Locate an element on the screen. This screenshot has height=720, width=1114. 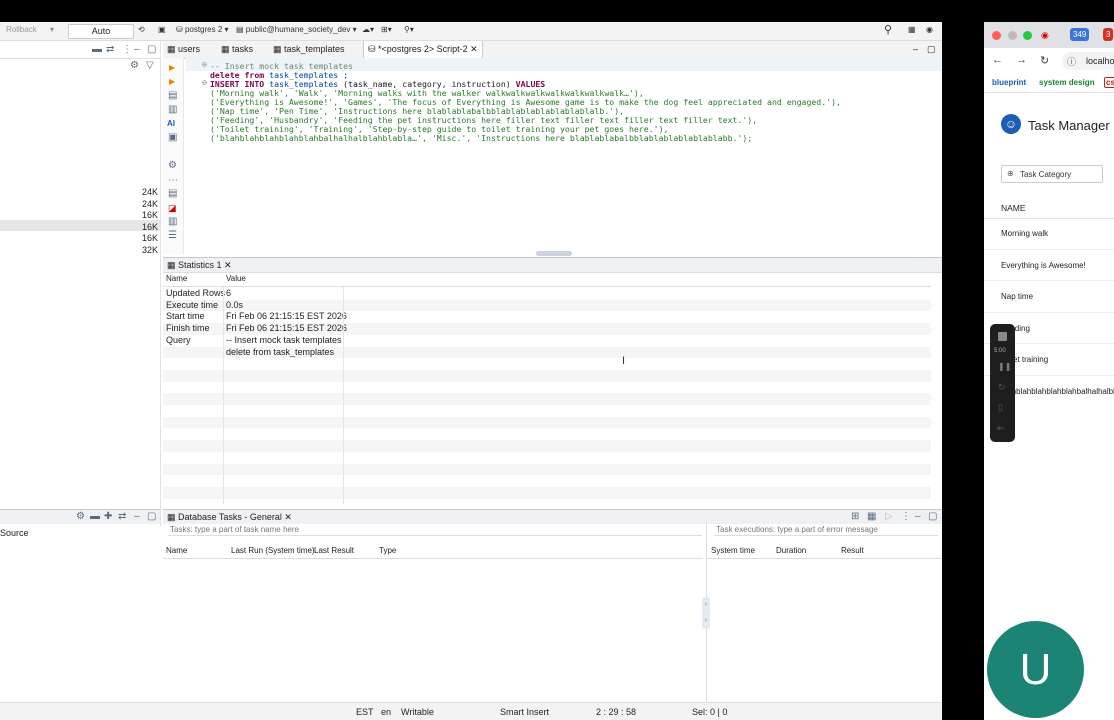
notification-badge: 3 is located at coordinates (1108, 34).